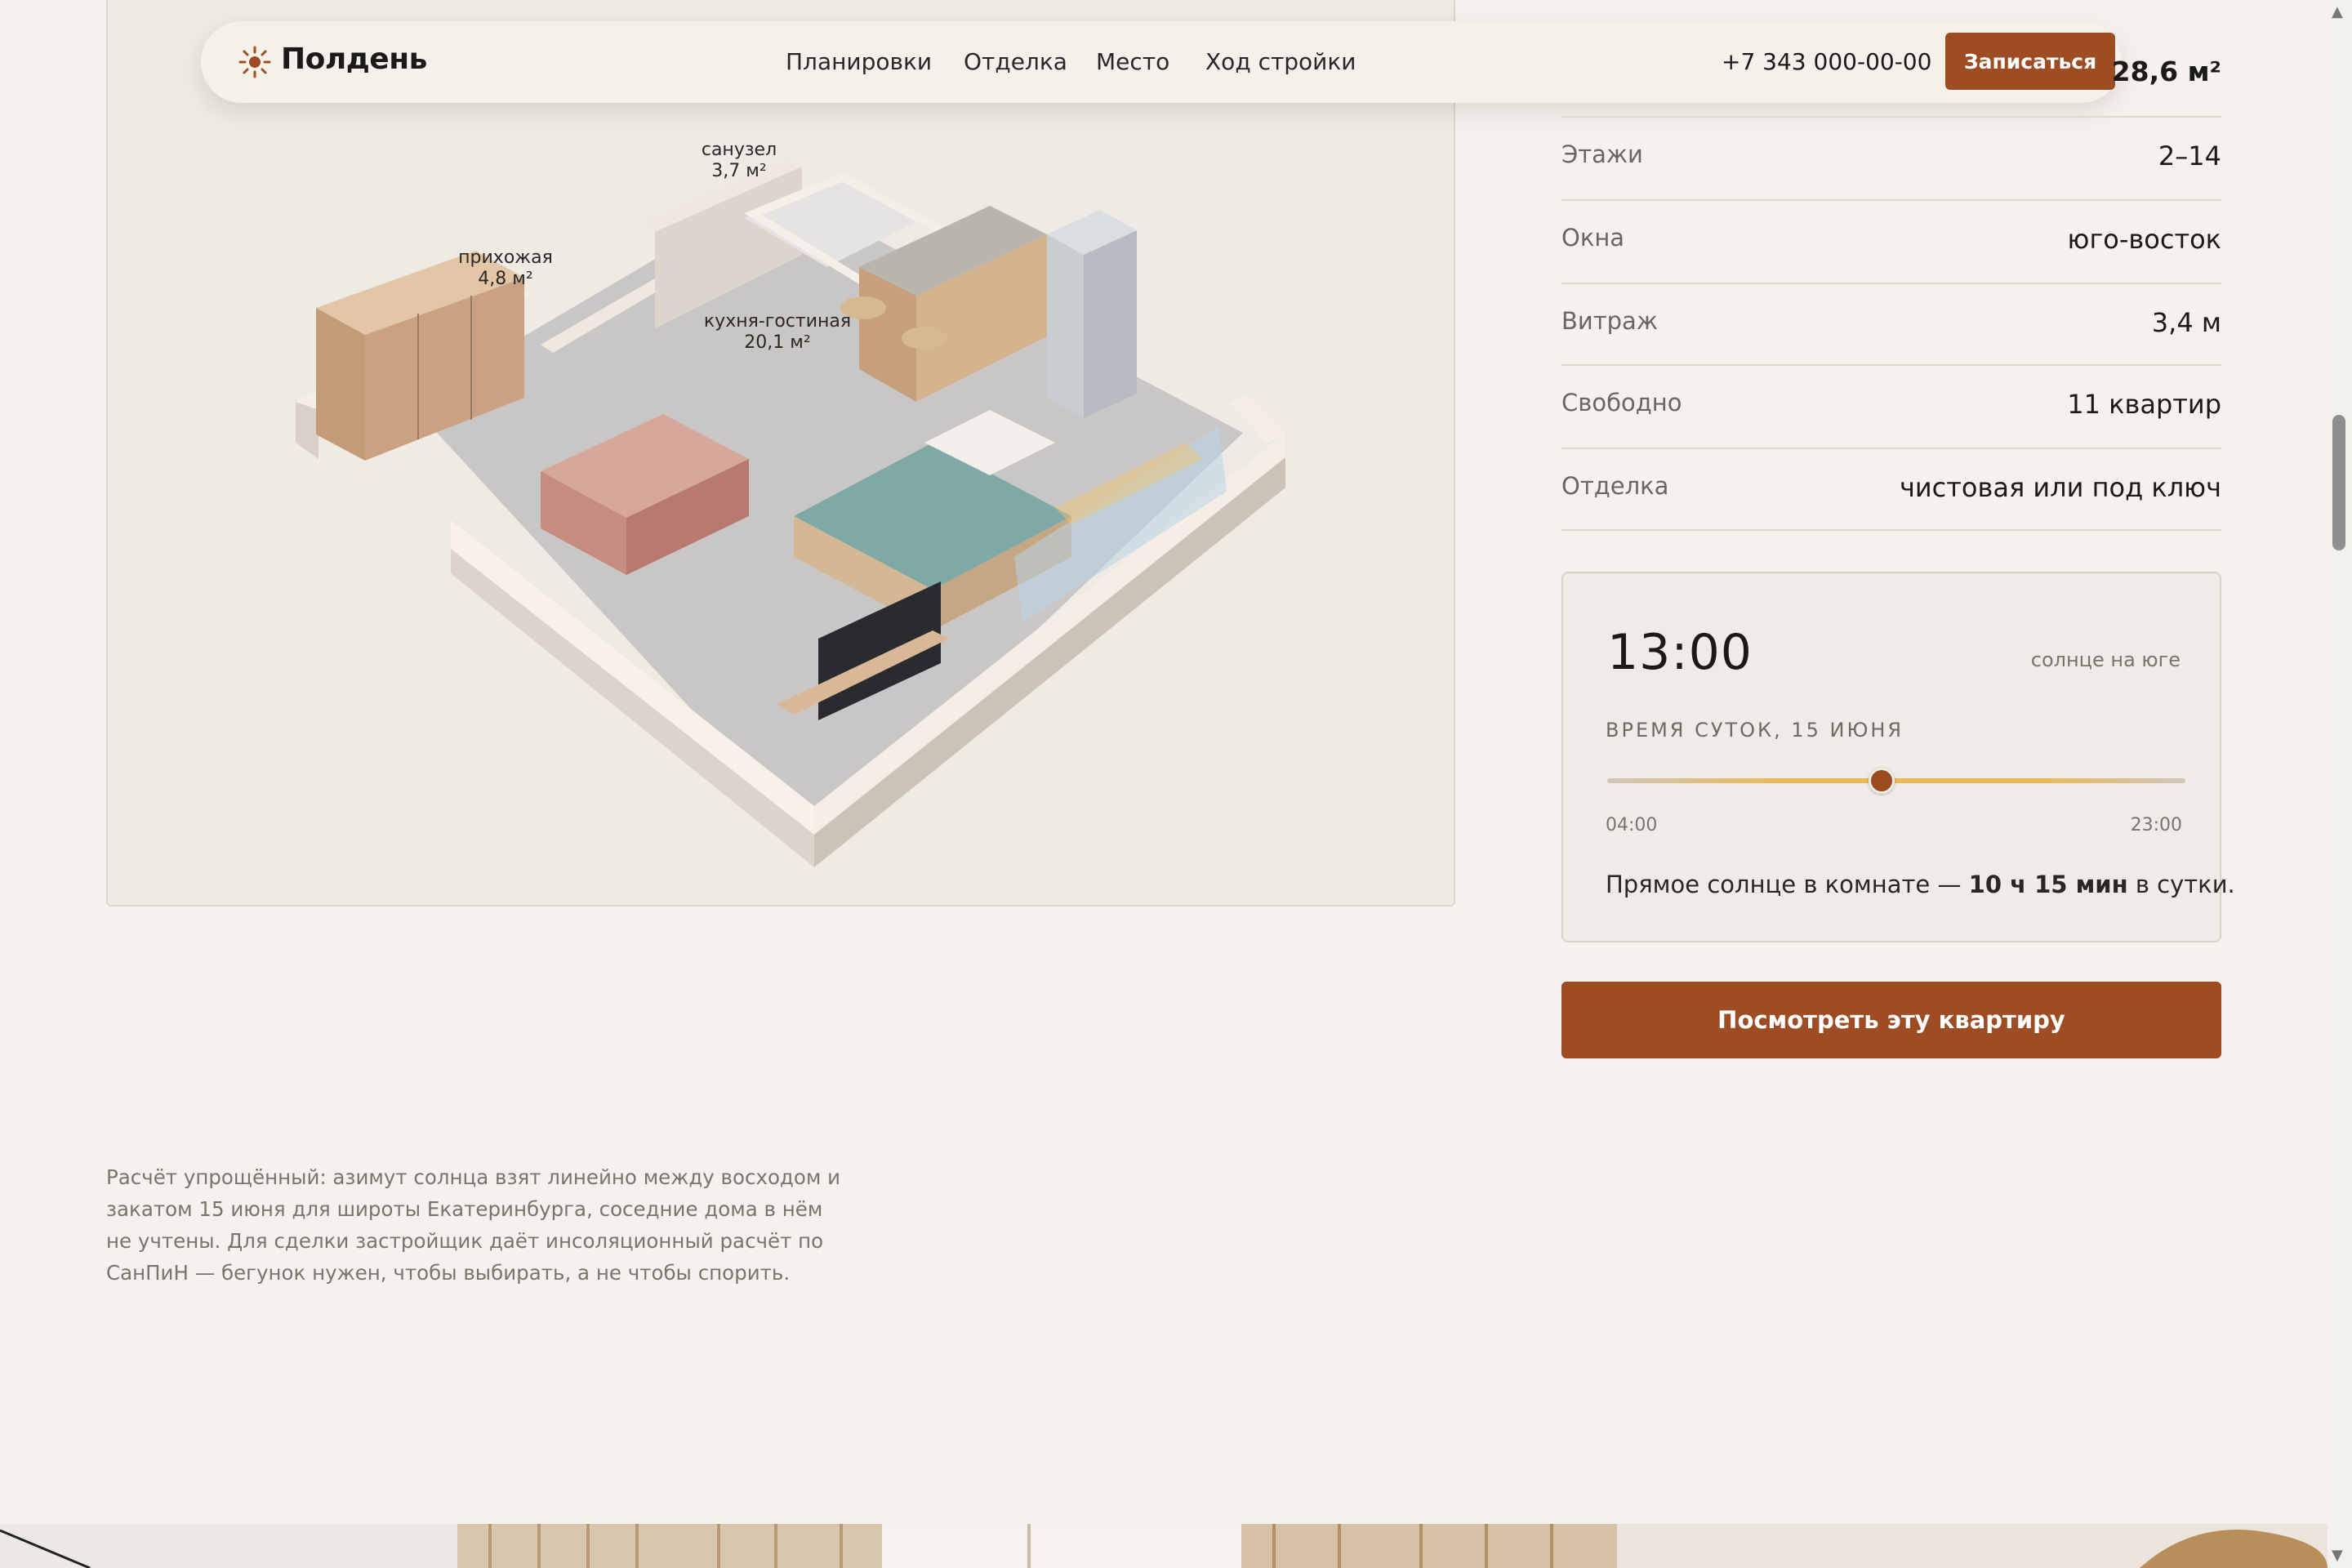 This screenshot has height=1568, width=2352. What do you see at coordinates (1132, 61) in the screenshot?
I see `nav-link-location: Место` at bounding box center [1132, 61].